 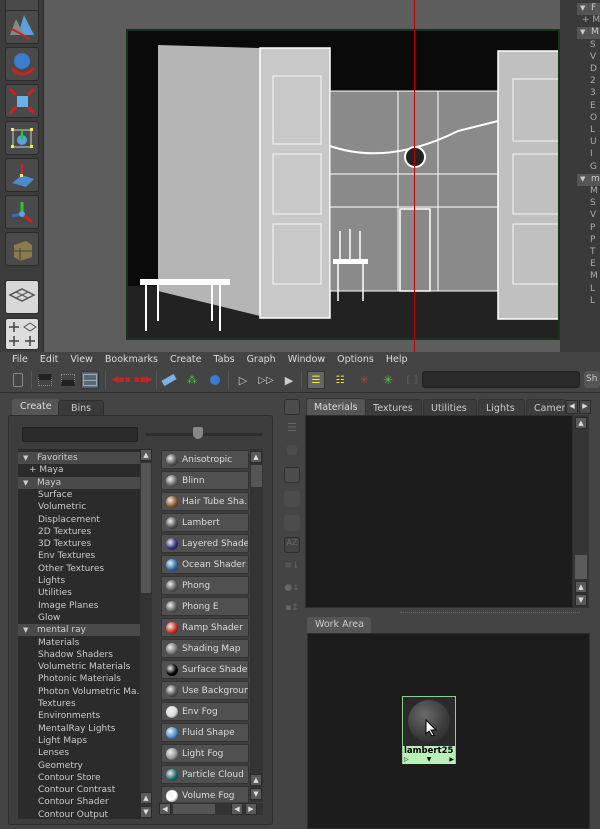 I want to click on menu-options: Options, so click(x=355, y=359).